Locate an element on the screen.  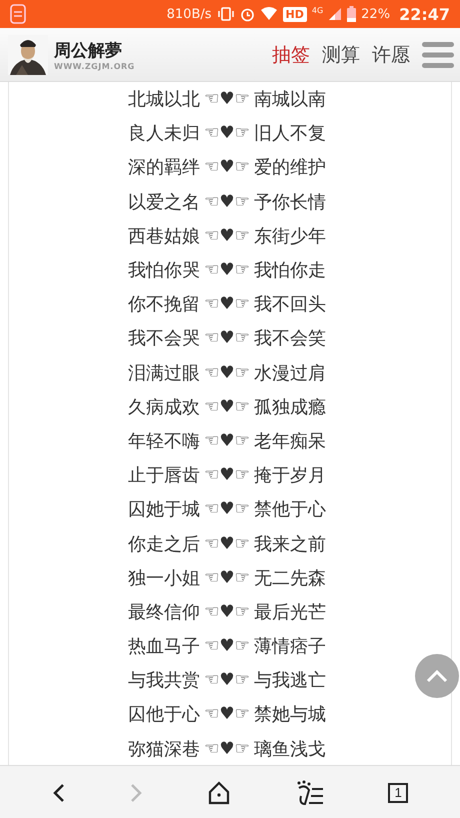
phrase-text: 久病成欢 is located at coordinates (164, 407).